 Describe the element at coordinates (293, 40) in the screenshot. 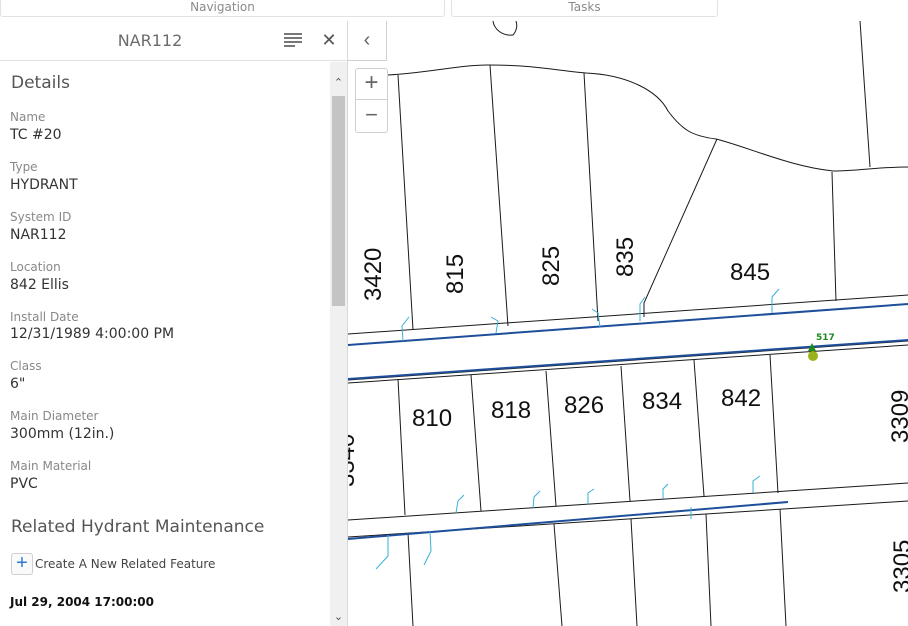

I see `menu-lines-icon` at that location.